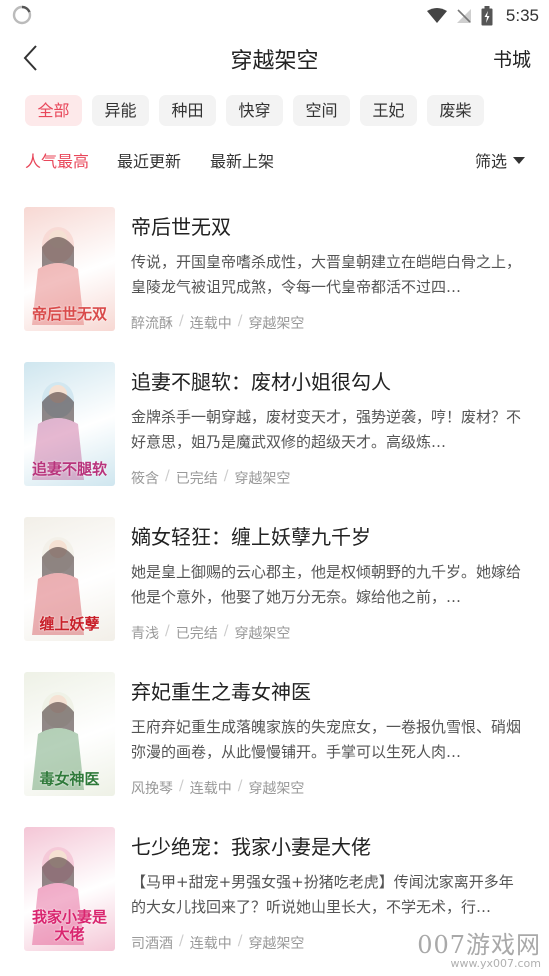  What do you see at coordinates (69, 779) in the screenshot?
I see `cover-title: 毒女神医` at bounding box center [69, 779].